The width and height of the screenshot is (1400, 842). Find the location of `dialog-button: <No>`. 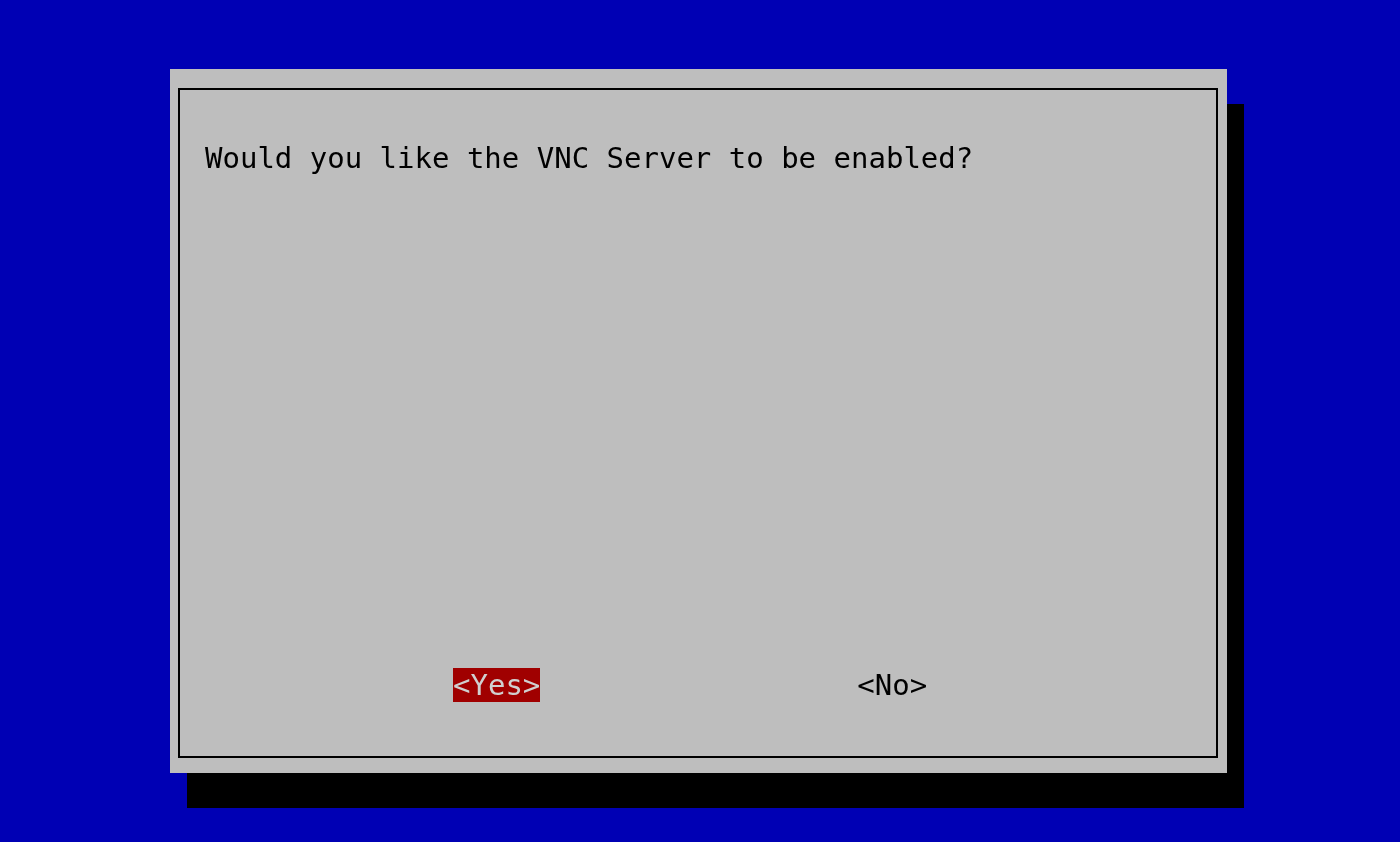

dialog-button: <No> is located at coordinates (892, 685).